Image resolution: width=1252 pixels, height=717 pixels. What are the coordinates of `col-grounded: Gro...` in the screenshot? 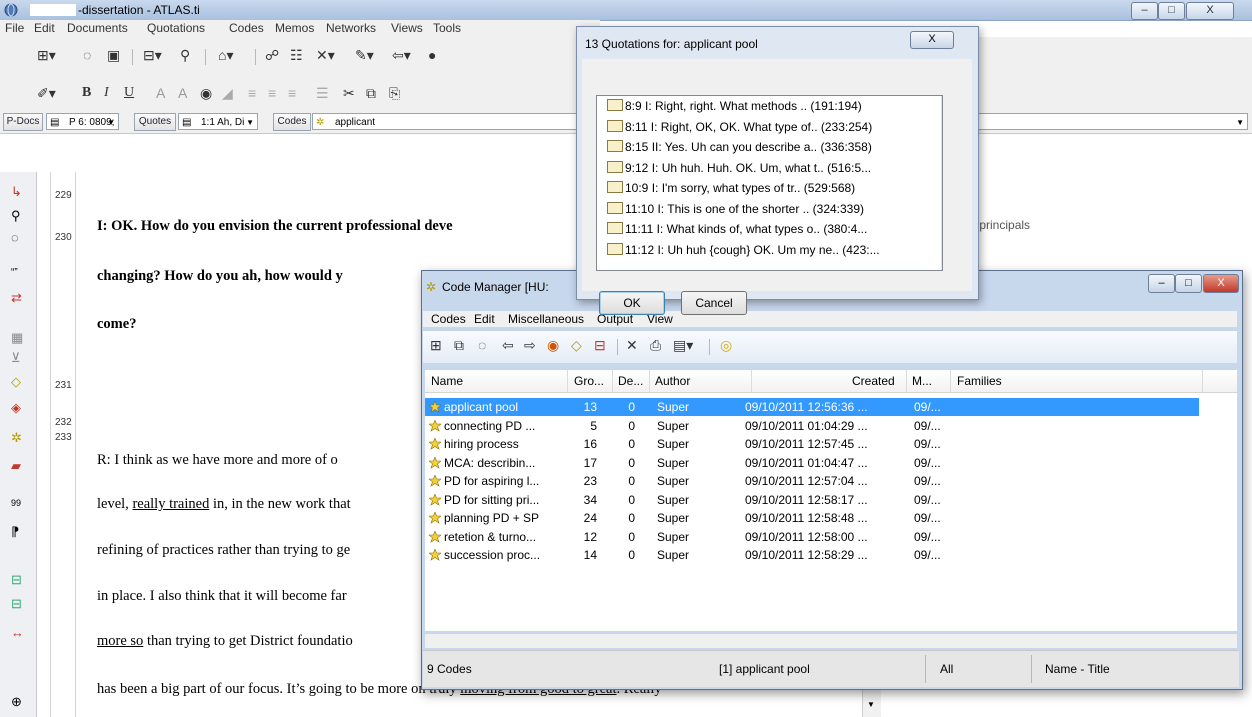 It's located at (589, 381).